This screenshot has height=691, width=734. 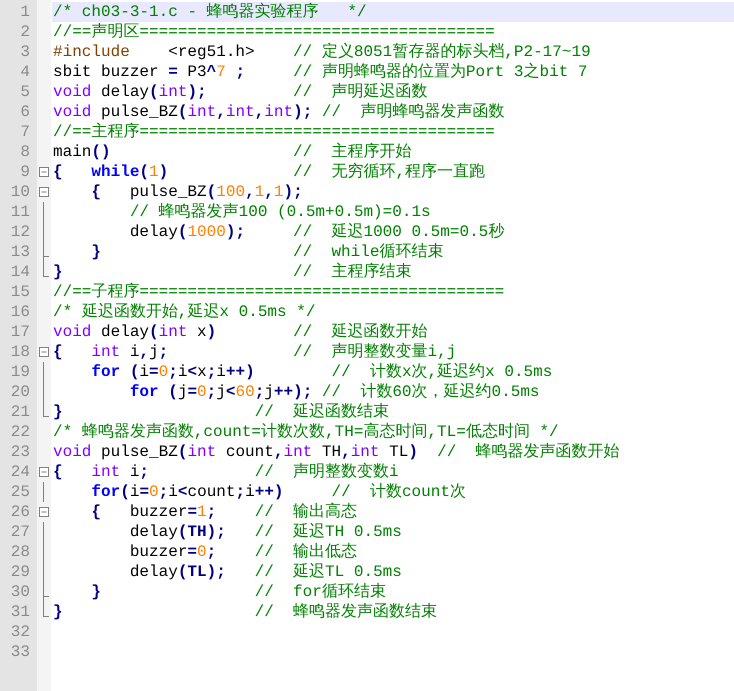 What do you see at coordinates (20, 512) in the screenshot?
I see `line-number: 26` at bounding box center [20, 512].